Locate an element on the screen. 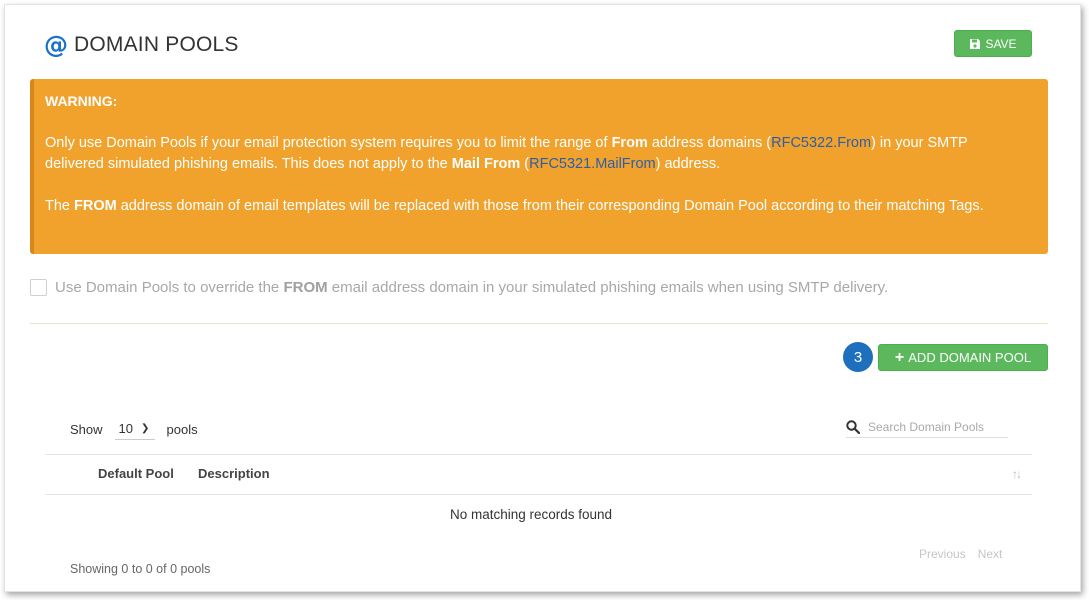  floppy-disk-icon is located at coordinates (975, 43).